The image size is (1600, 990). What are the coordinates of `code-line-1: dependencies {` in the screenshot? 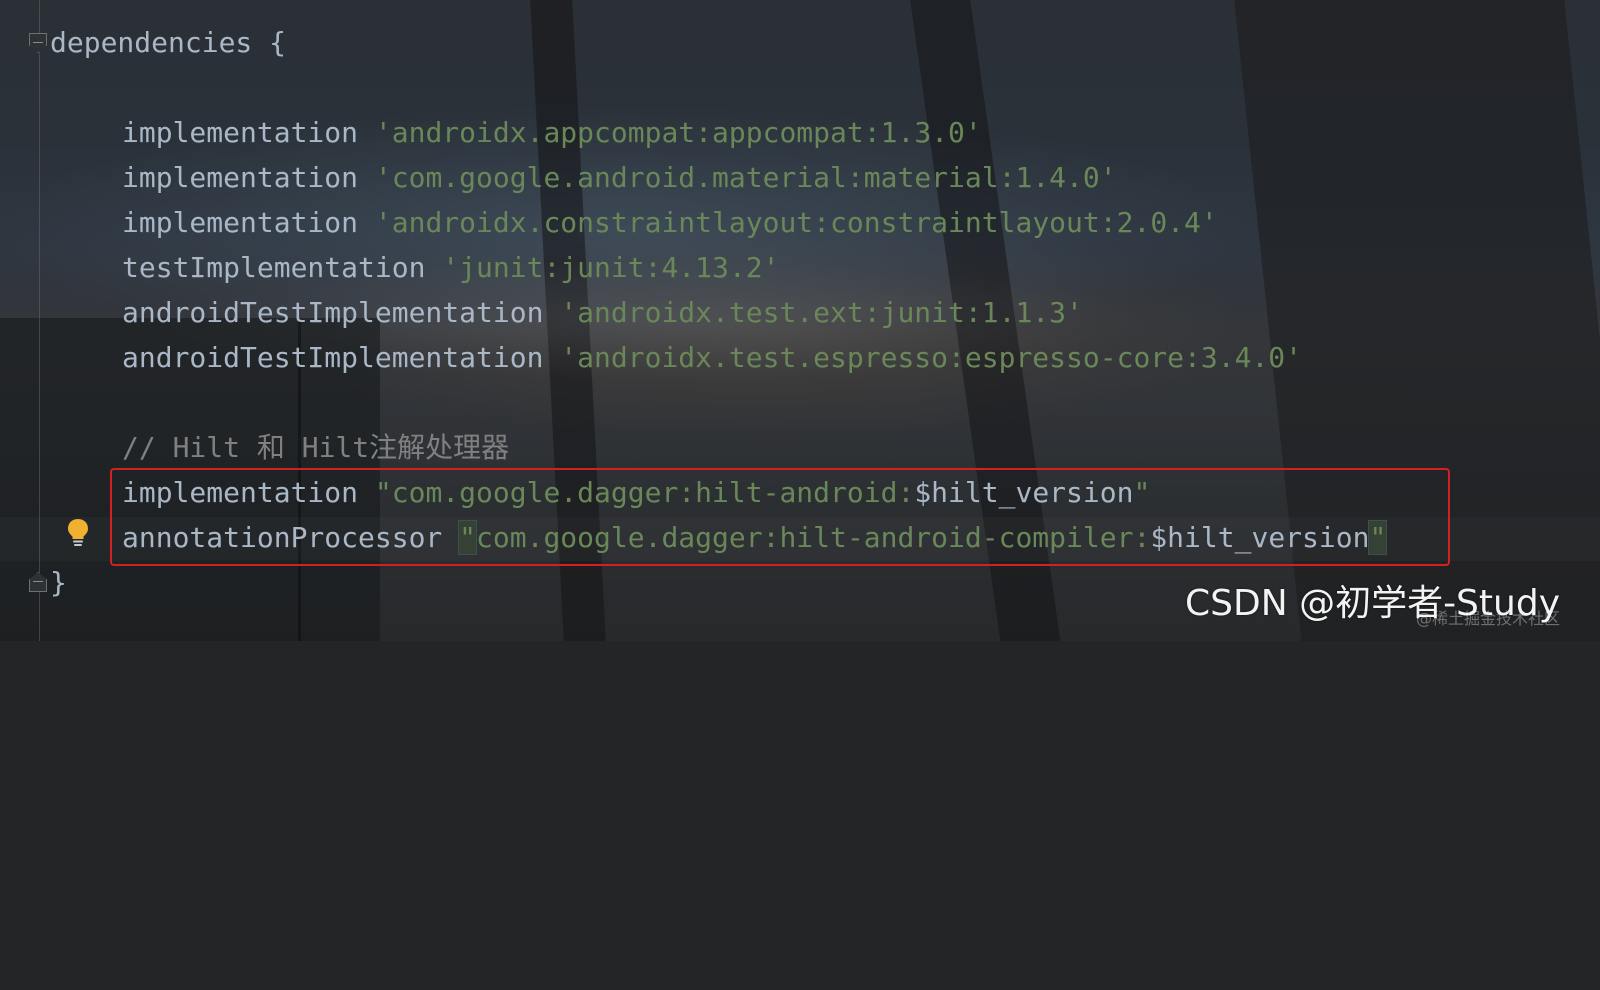 It's located at (168, 42).